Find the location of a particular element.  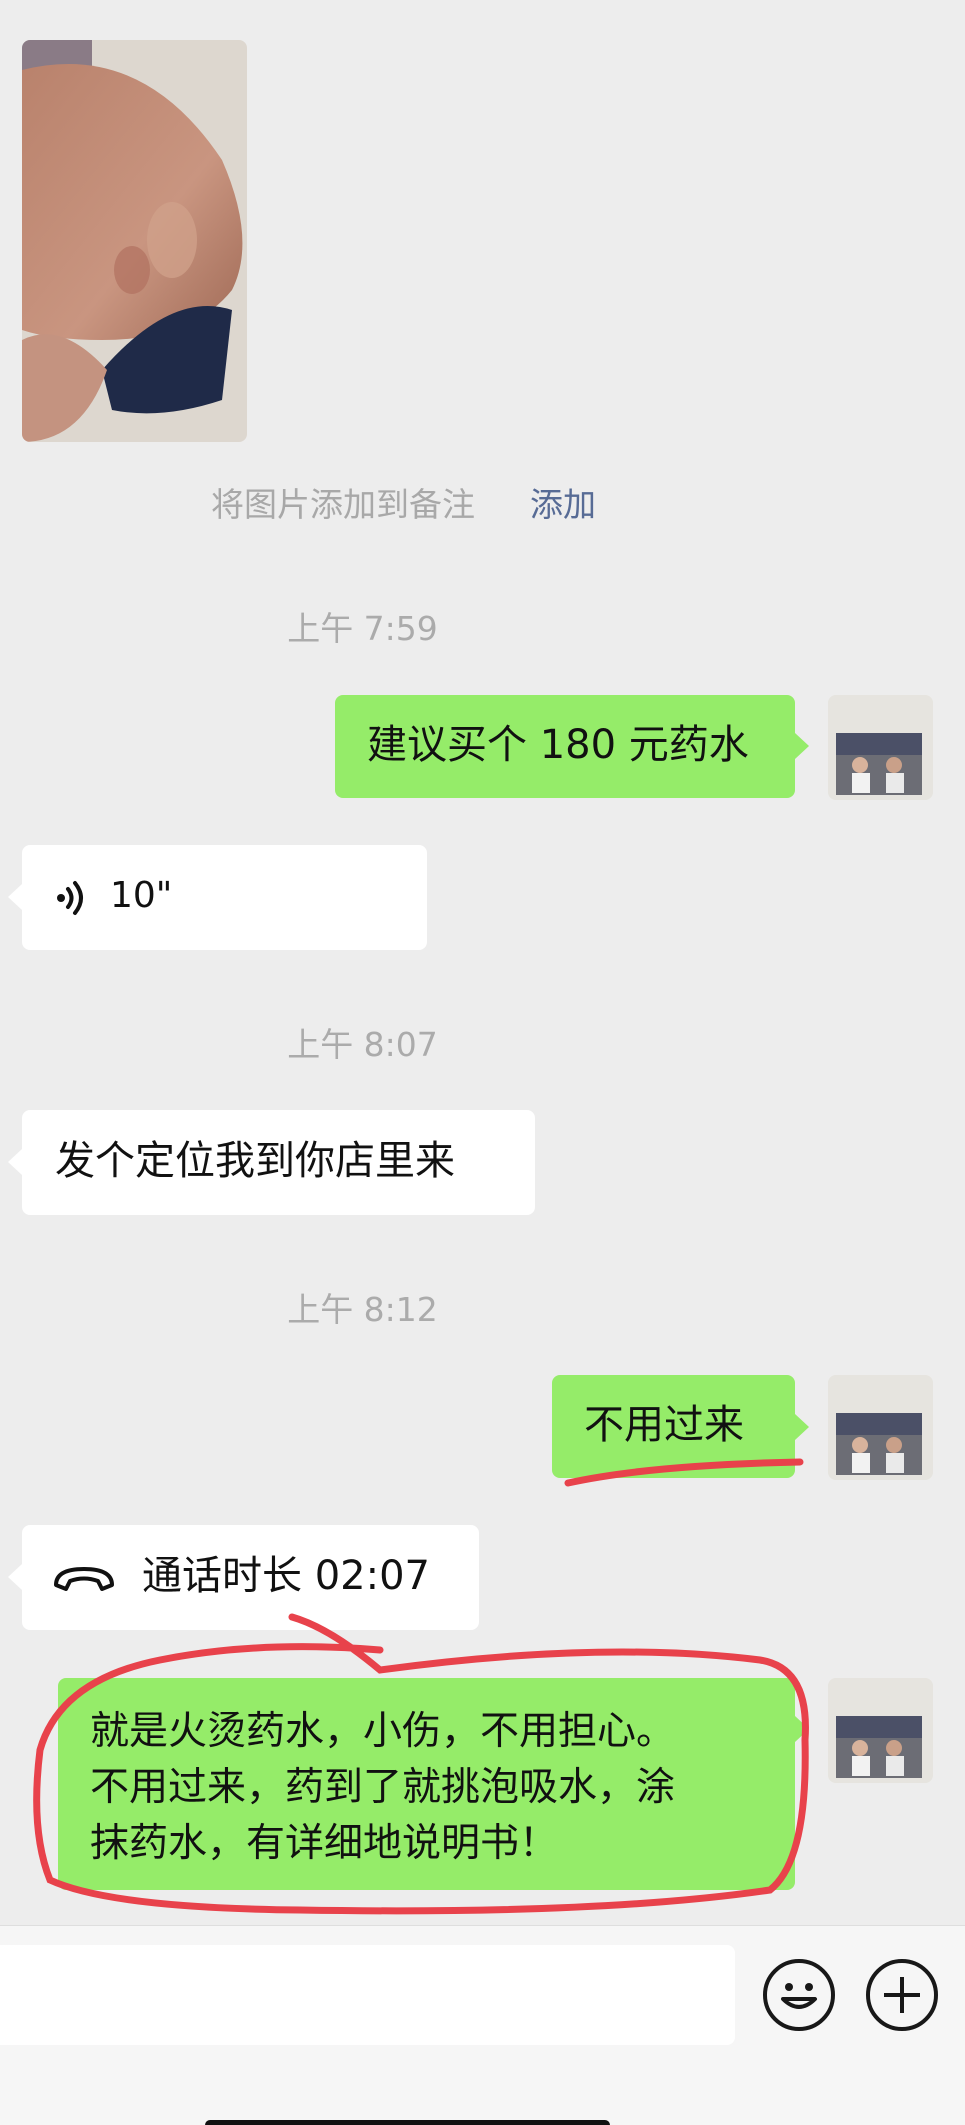

message-input is located at coordinates (367, 1995).